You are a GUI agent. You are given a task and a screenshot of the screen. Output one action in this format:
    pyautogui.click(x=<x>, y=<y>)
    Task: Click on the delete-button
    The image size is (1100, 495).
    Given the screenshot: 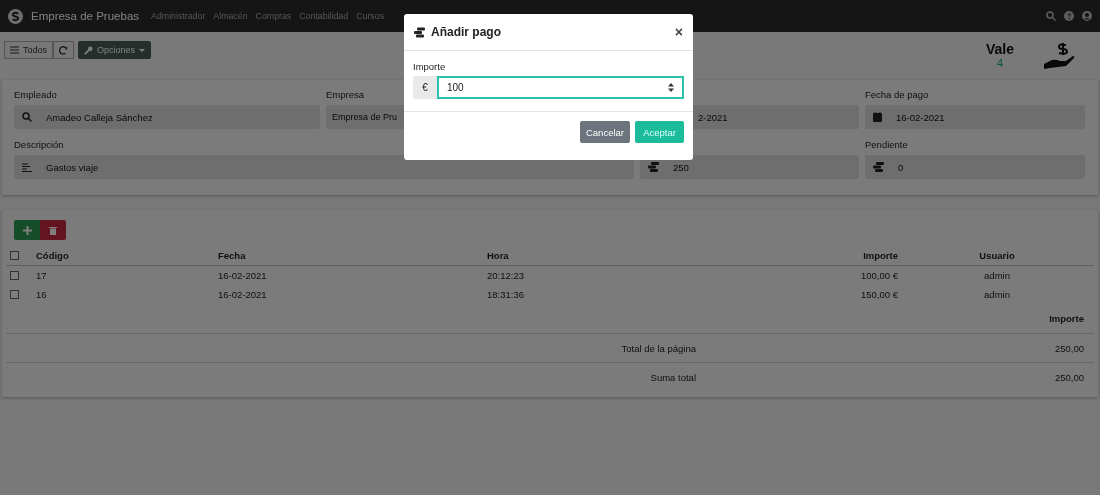 What is the action you would take?
    pyautogui.click(x=53, y=230)
    